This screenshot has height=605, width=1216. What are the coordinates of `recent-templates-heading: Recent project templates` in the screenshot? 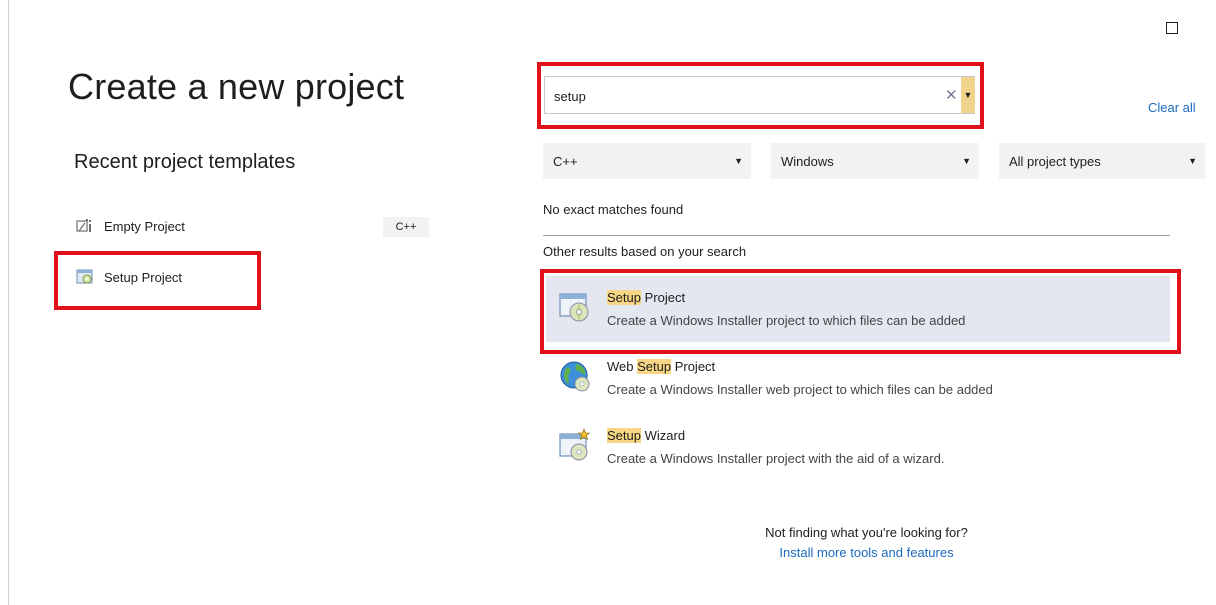 It's located at (185, 162).